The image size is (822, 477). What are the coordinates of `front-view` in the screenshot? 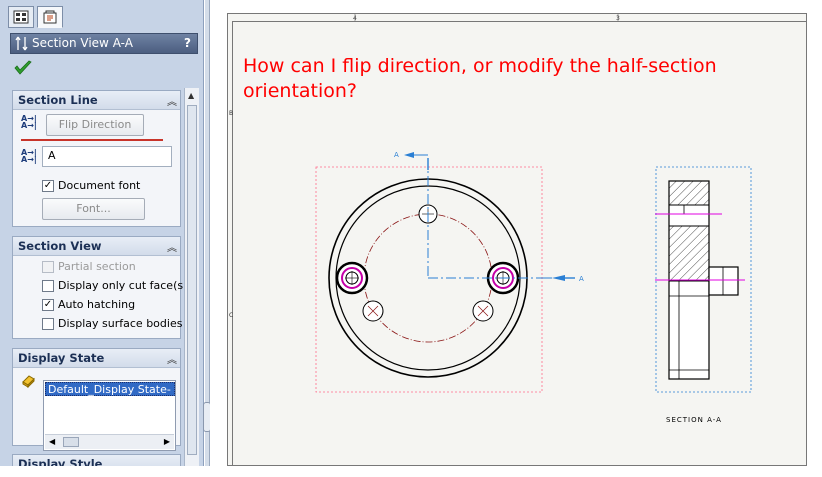 It's located at (429, 279).